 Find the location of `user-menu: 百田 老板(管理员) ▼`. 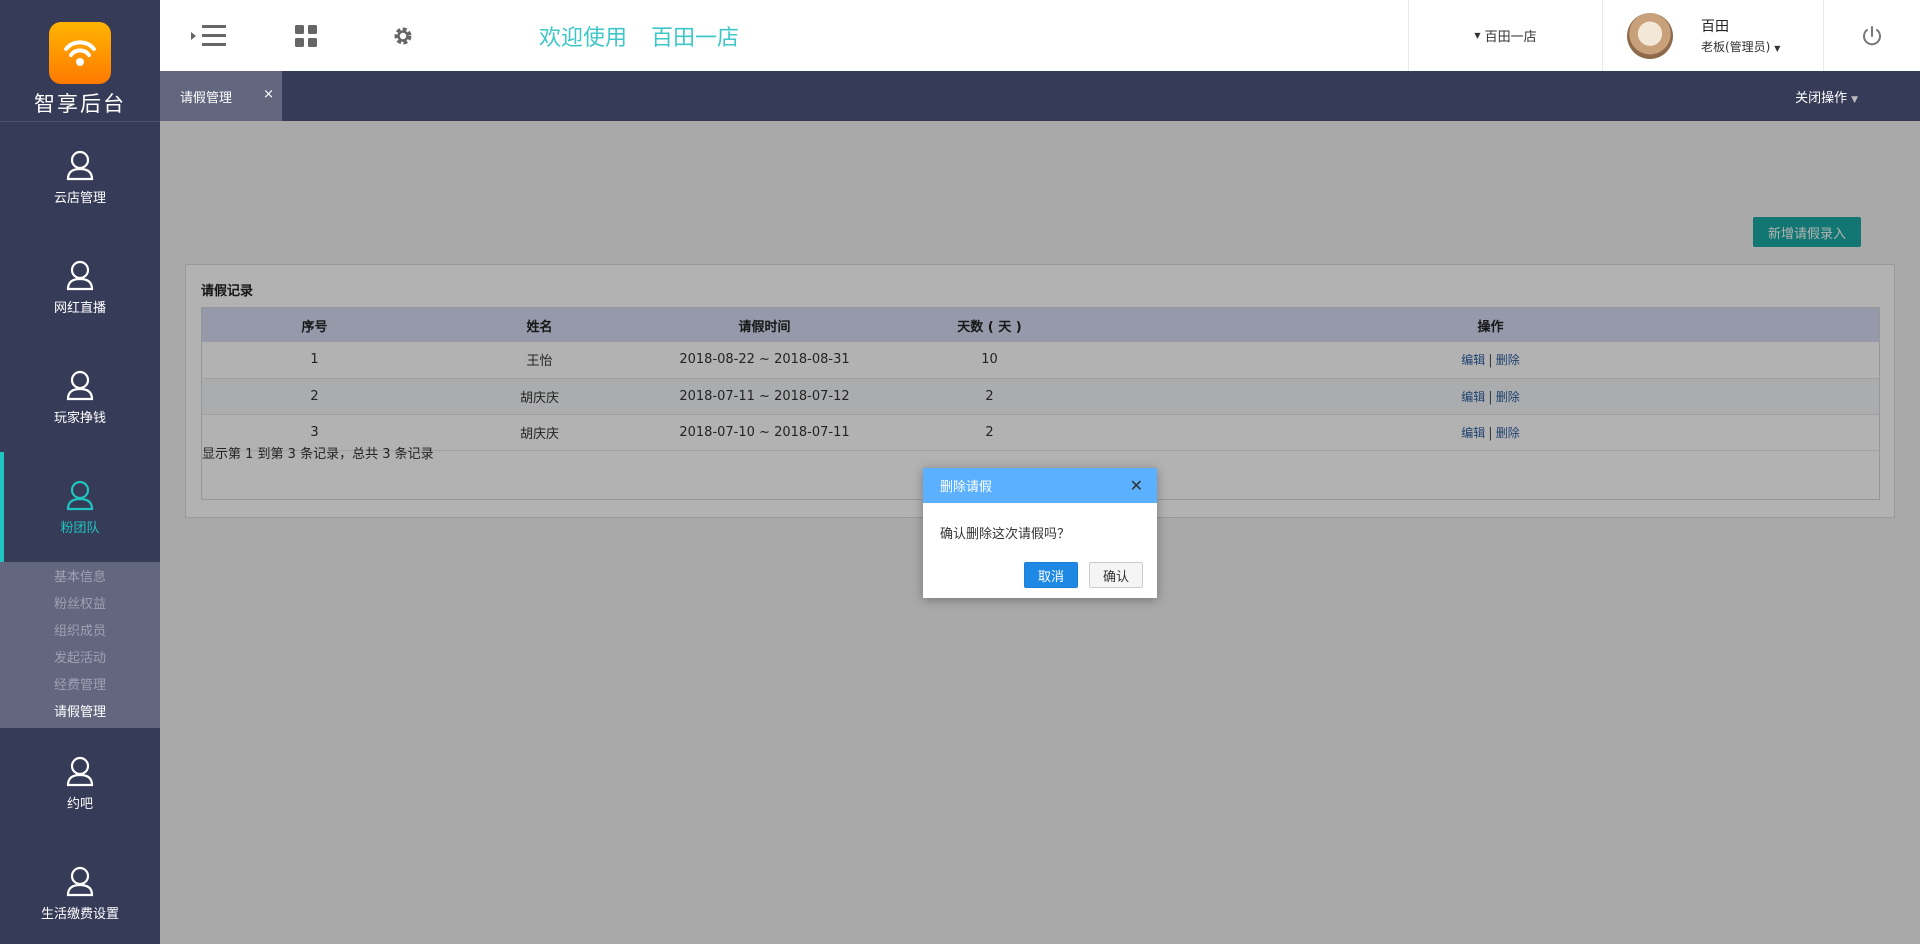

user-menu: 百田 老板(管理员) ▼ is located at coordinates (1712, 35).